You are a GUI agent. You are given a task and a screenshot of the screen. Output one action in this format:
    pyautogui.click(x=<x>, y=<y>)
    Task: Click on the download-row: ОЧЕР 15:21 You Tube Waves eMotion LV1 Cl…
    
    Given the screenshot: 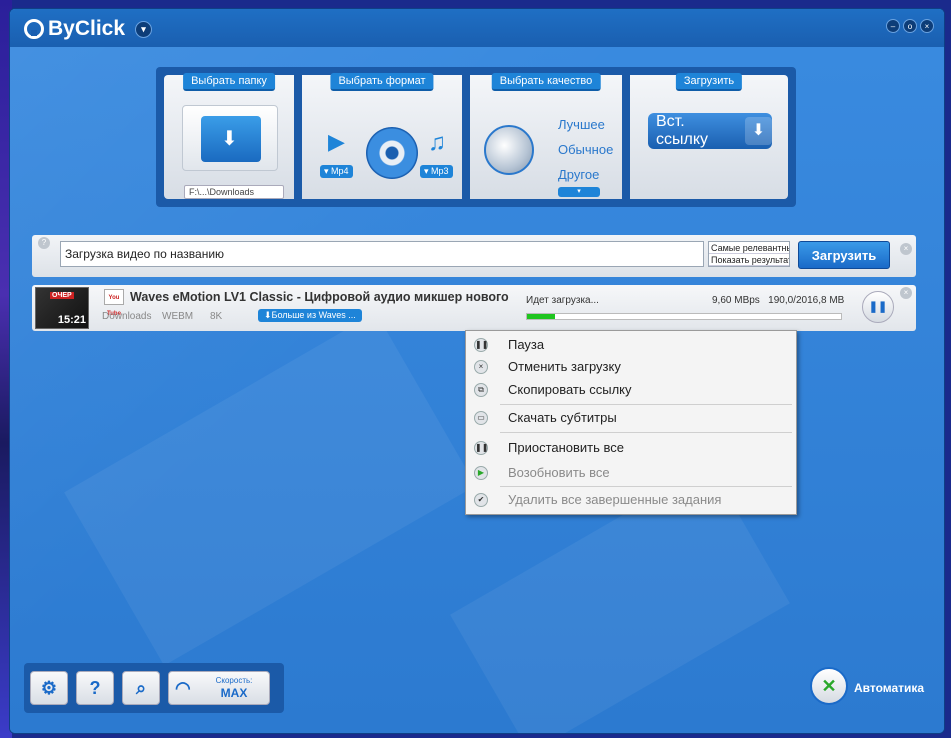 What is the action you would take?
    pyautogui.click(x=474, y=308)
    